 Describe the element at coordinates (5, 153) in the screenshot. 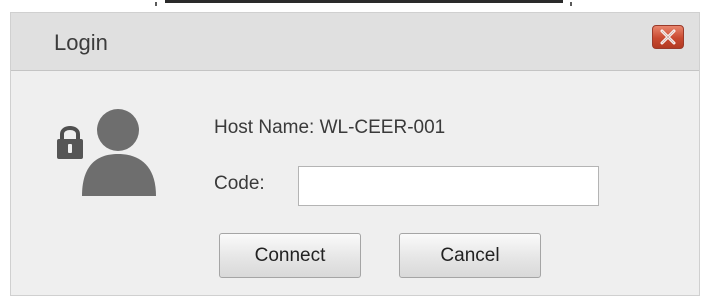

I see `background-left` at that location.